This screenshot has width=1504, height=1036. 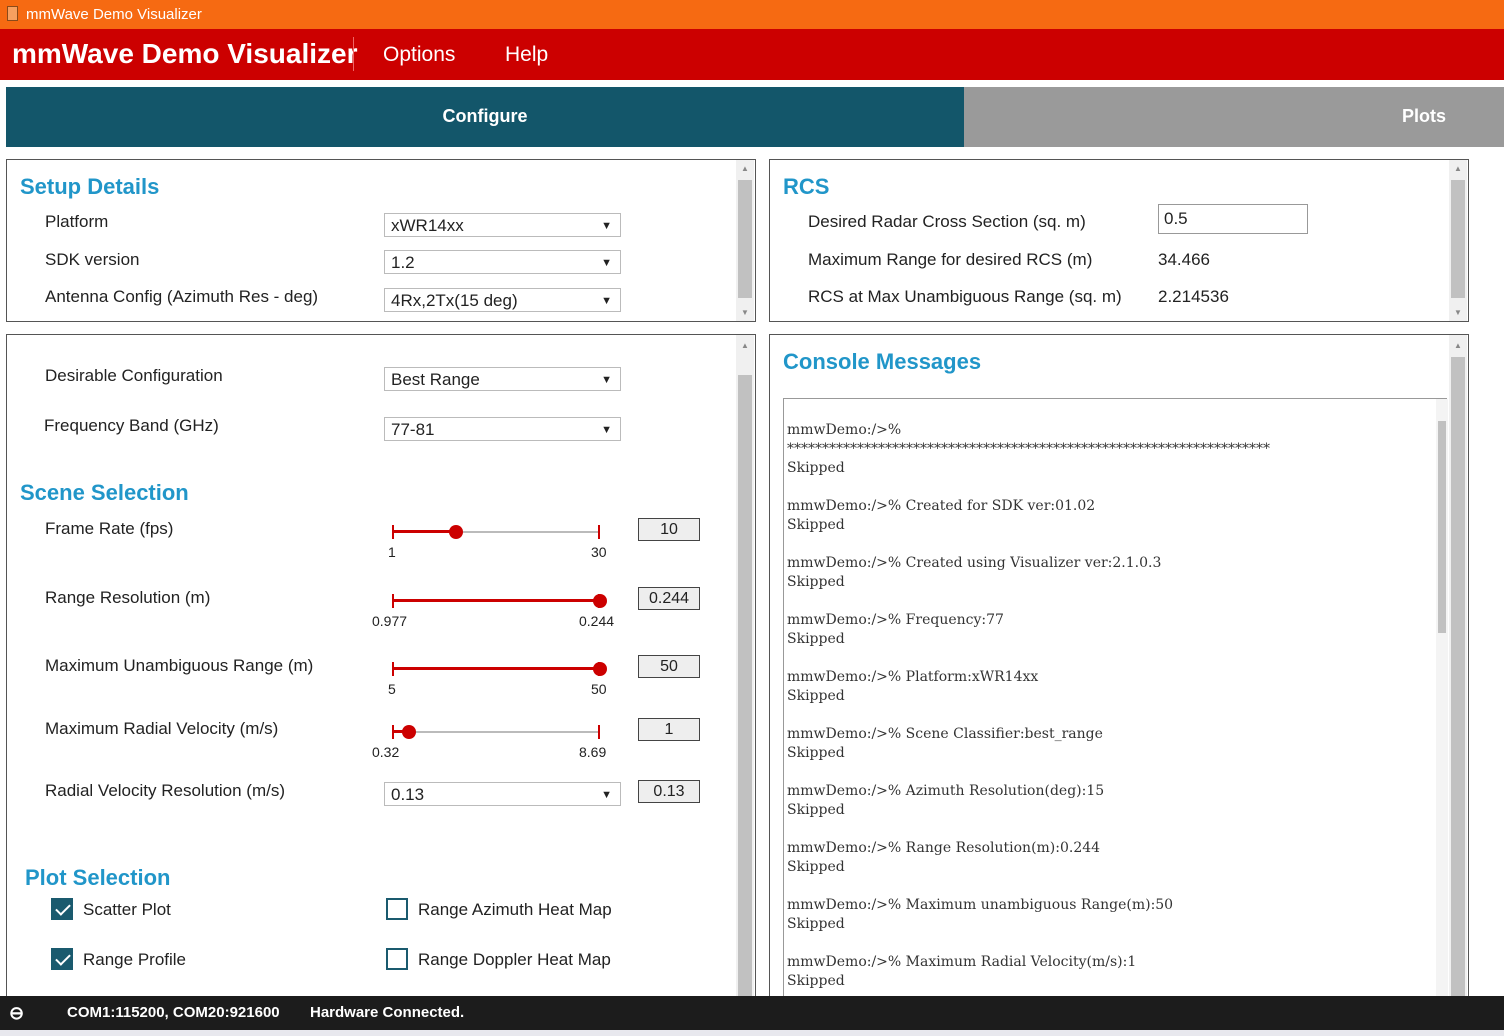 I want to click on velocity-resolution-select-value: 0.13, so click(x=408, y=794).